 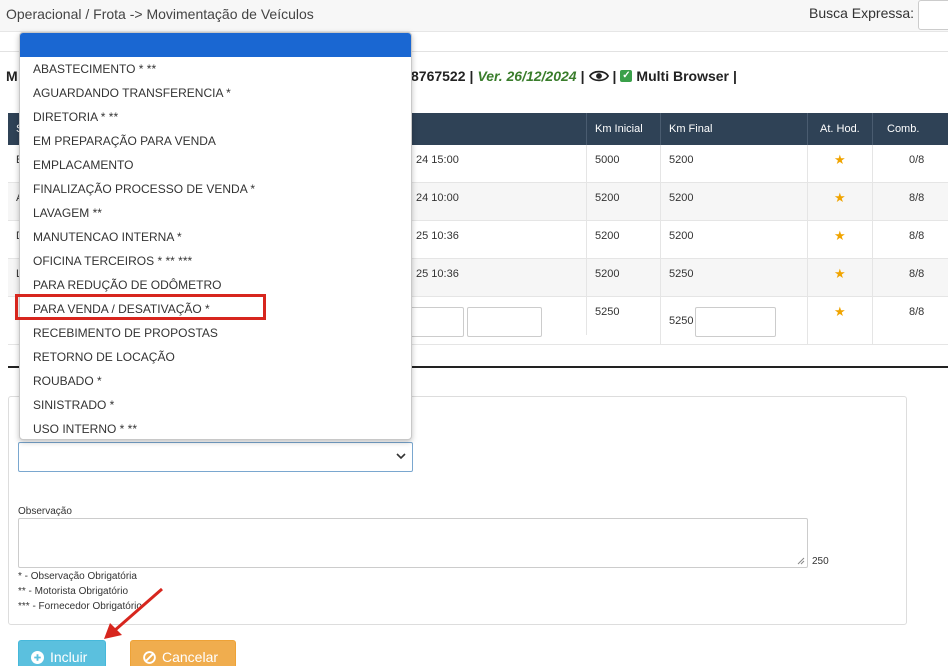 I want to click on eye-icon, so click(x=598, y=76).